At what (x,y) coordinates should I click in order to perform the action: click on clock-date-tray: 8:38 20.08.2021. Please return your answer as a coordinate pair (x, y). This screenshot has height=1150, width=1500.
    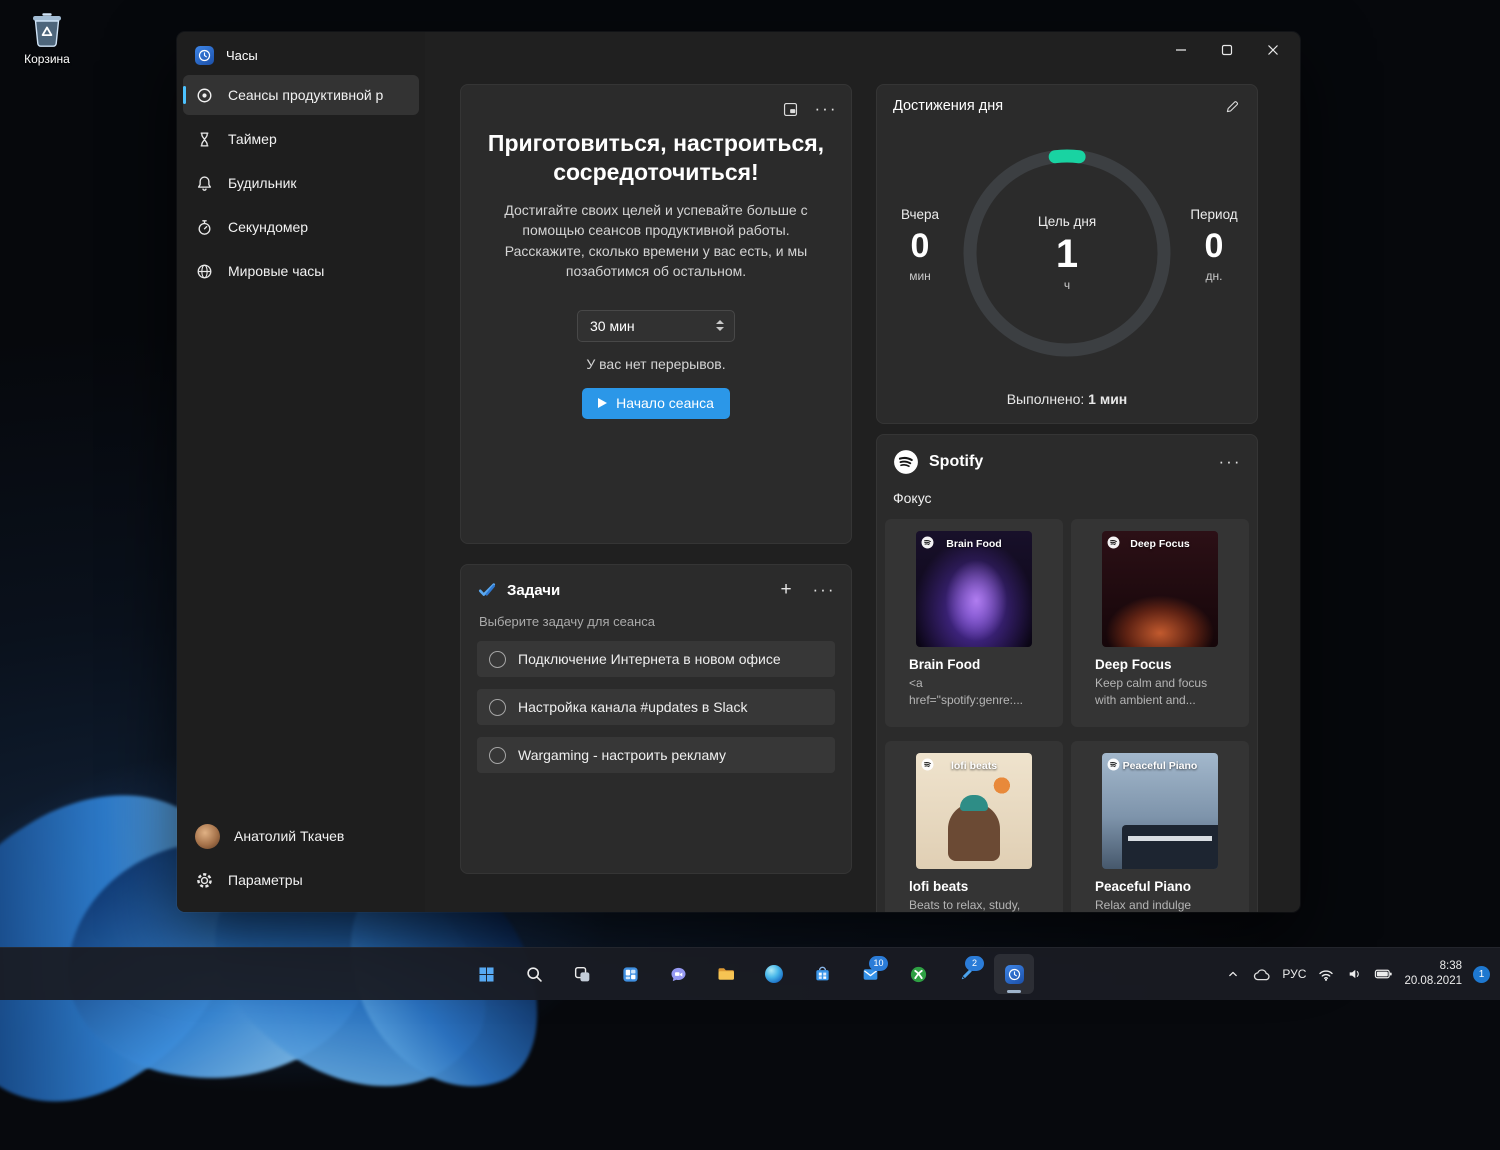
    Looking at the image, I should click on (1433, 974).